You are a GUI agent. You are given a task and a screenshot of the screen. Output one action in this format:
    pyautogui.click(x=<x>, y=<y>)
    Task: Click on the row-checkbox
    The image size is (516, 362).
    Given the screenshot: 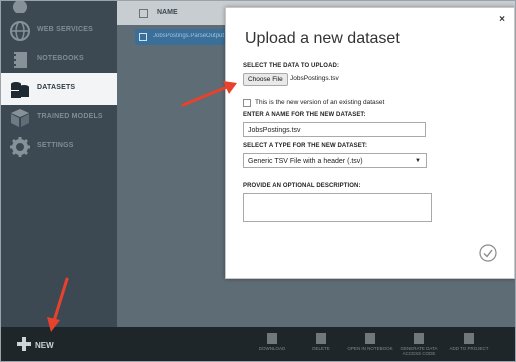 What is the action you would take?
    pyautogui.click(x=143, y=37)
    